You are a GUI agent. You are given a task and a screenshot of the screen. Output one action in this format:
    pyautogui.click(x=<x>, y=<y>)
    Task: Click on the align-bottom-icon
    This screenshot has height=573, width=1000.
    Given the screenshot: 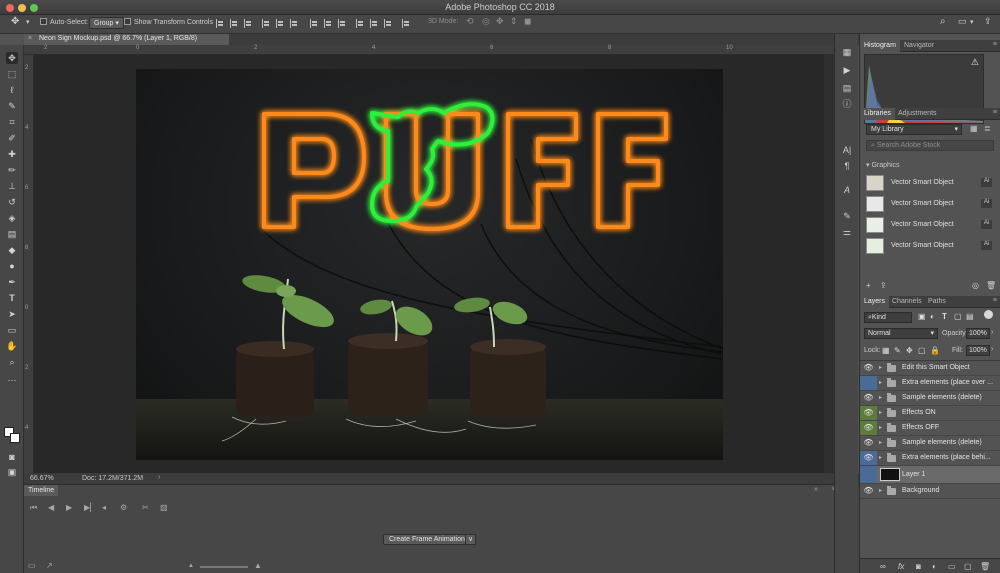 What is the action you would take?
    pyautogui.click(x=248, y=23)
    